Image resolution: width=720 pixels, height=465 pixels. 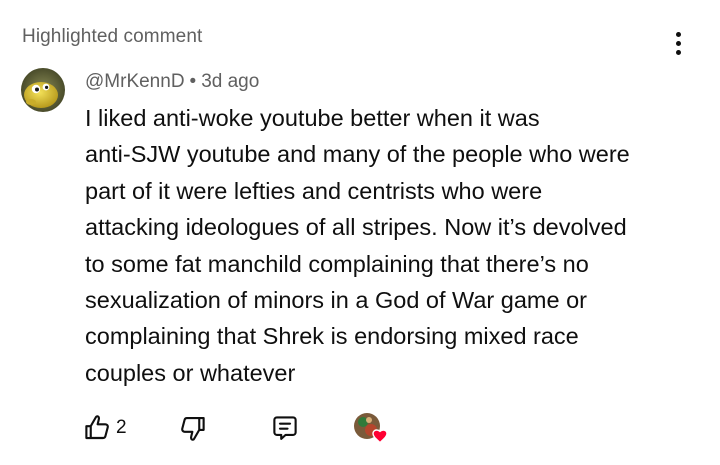 What do you see at coordinates (230, 81) in the screenshot?
I see `comment-age: 3d ago` at bounding box center [230, 81].